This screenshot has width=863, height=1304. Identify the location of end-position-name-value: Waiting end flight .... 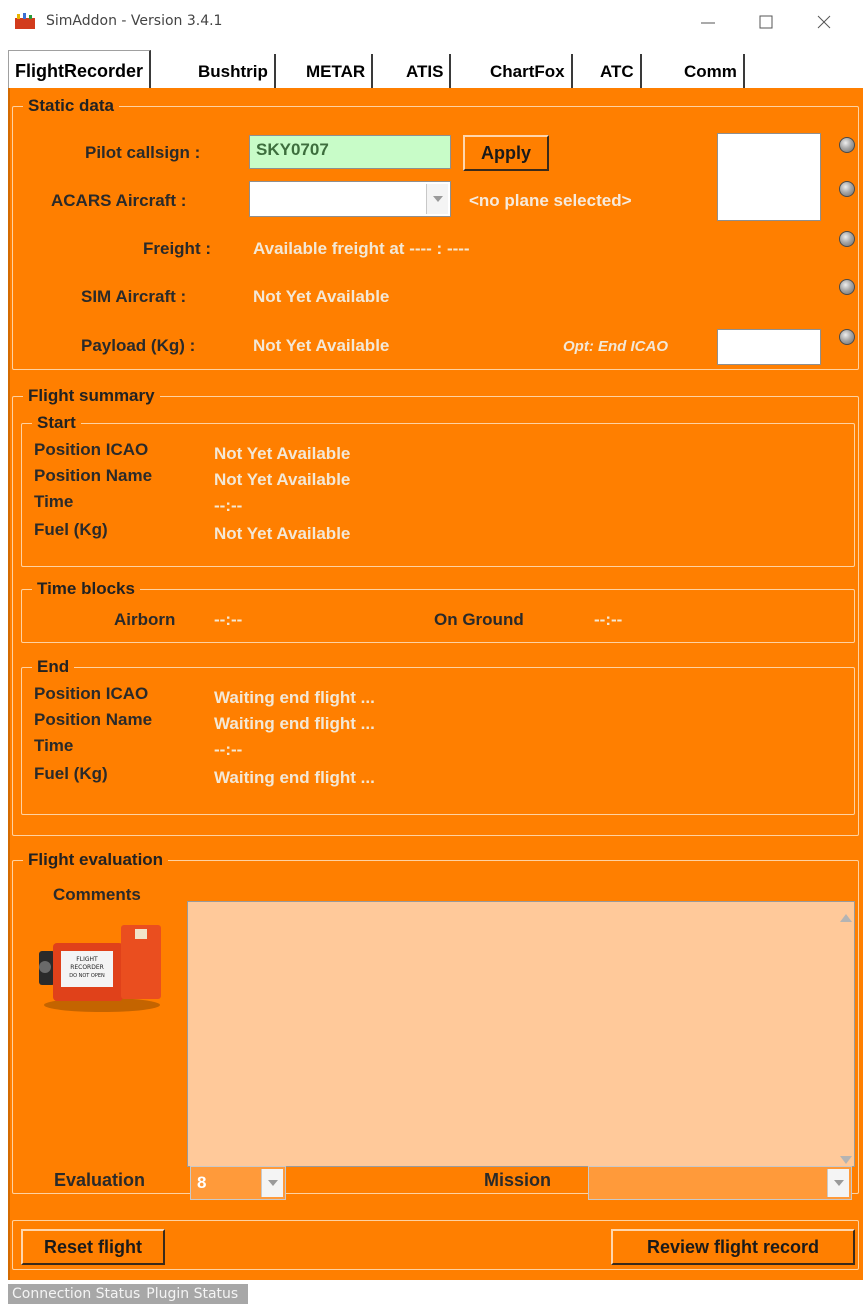
(294, 723).